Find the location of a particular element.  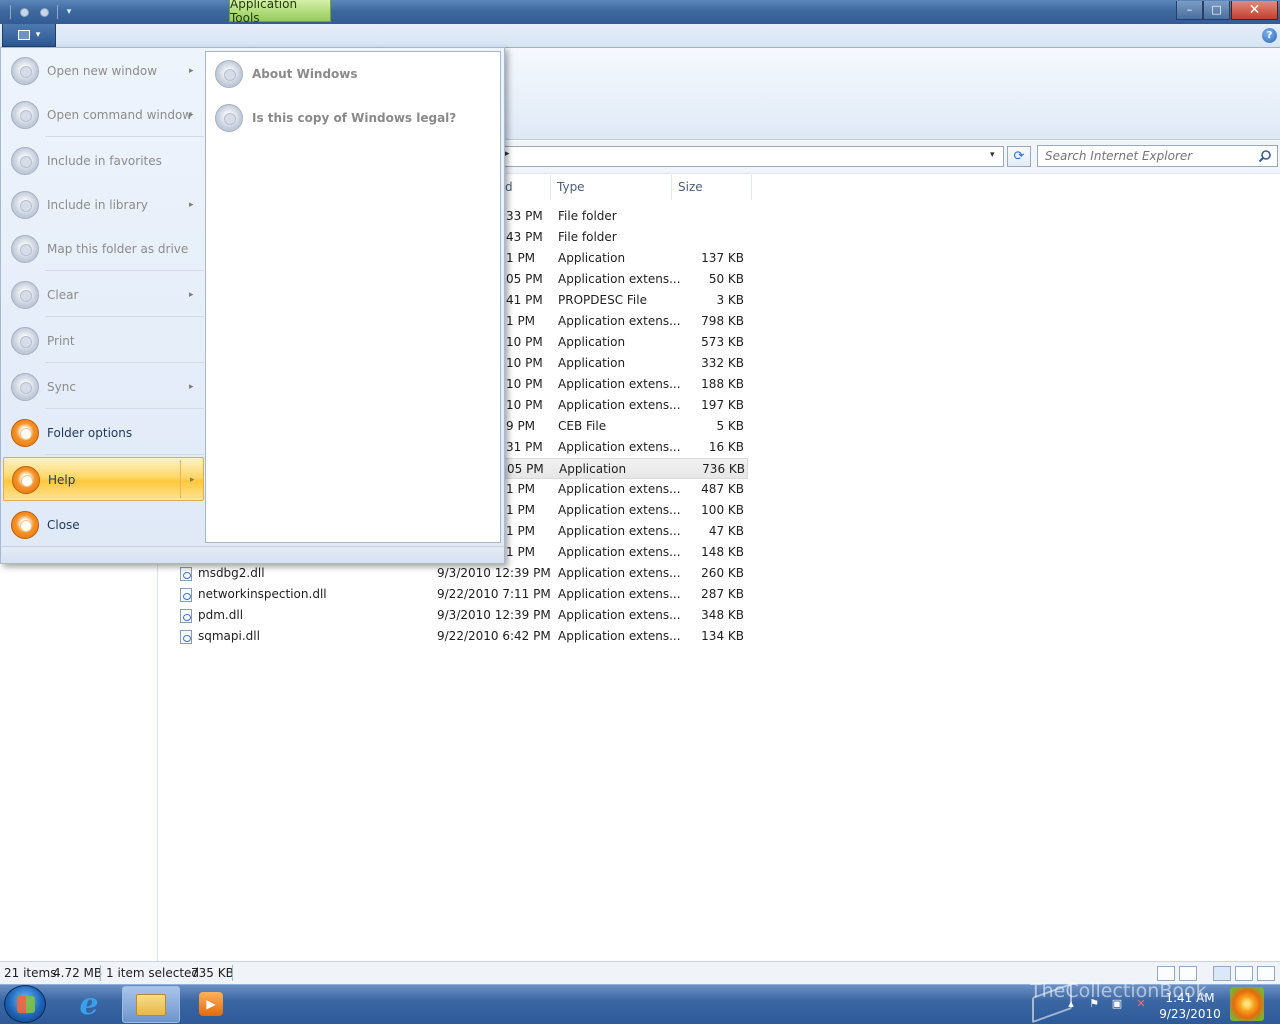

file-type: CEB File is located at coordinates (582, 426).